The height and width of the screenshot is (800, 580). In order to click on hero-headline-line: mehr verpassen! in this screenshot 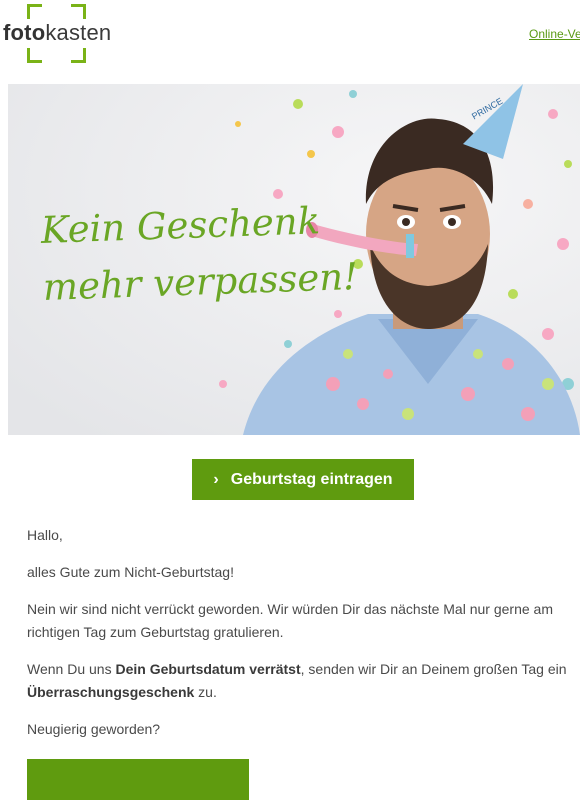, I will do `click(200, 281)`.